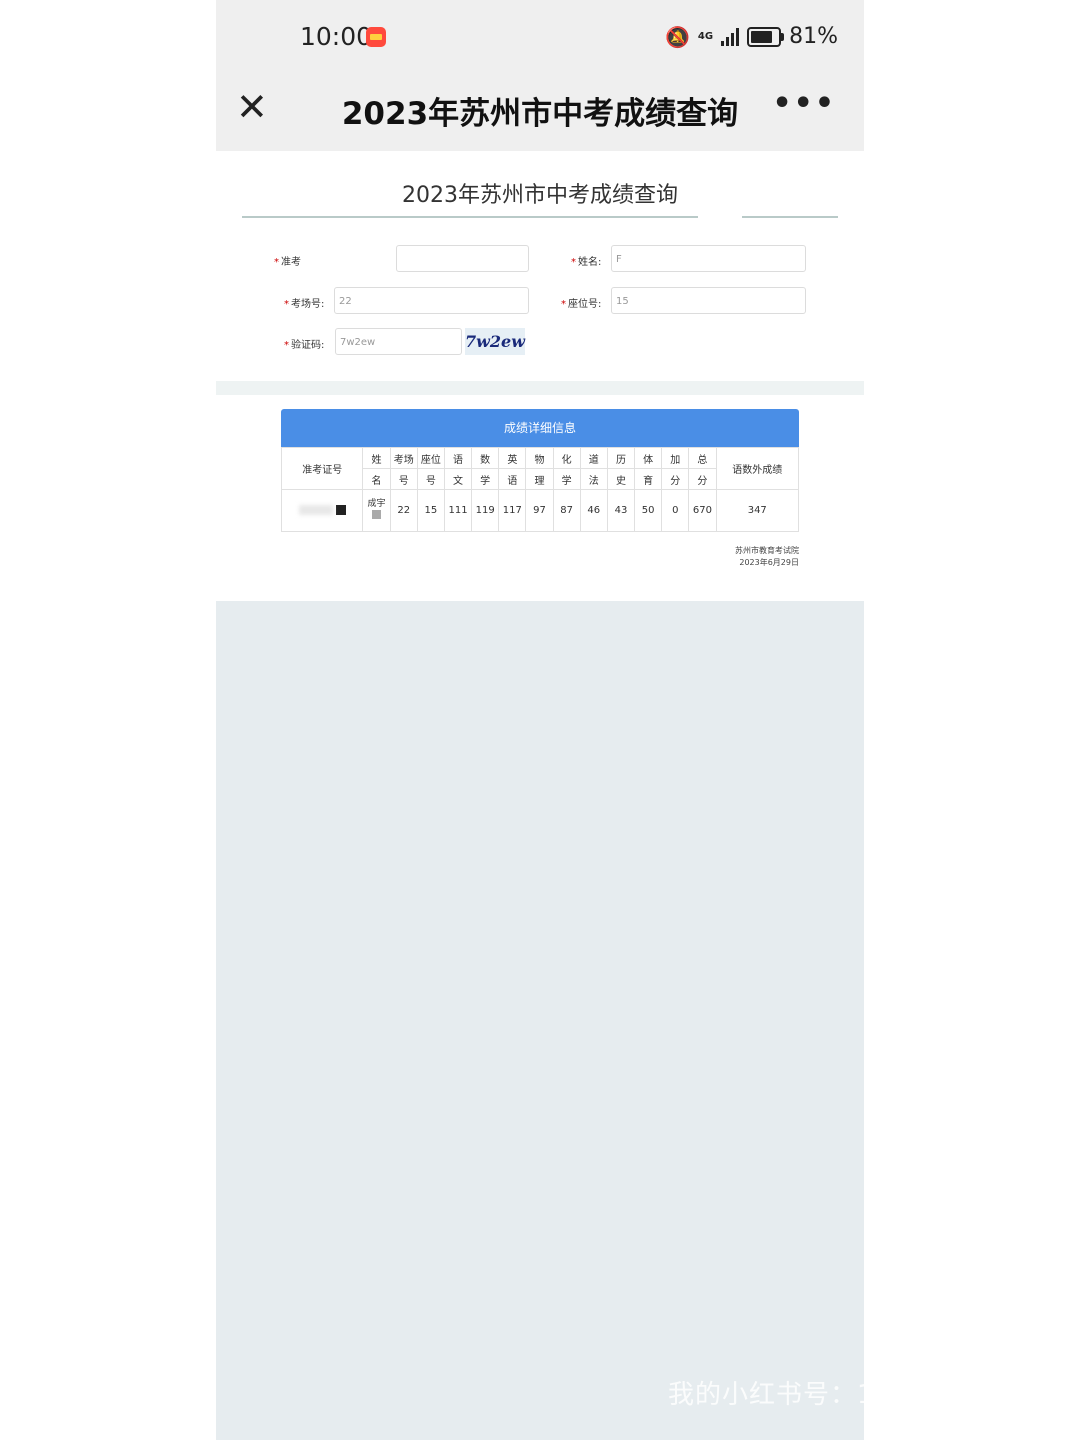  What do you see at coordinates (767, 557) in the screenshot?
I see `issuer-note: 苏州市教育考试院 2023年6月29日` at bounding box center [767, 557].